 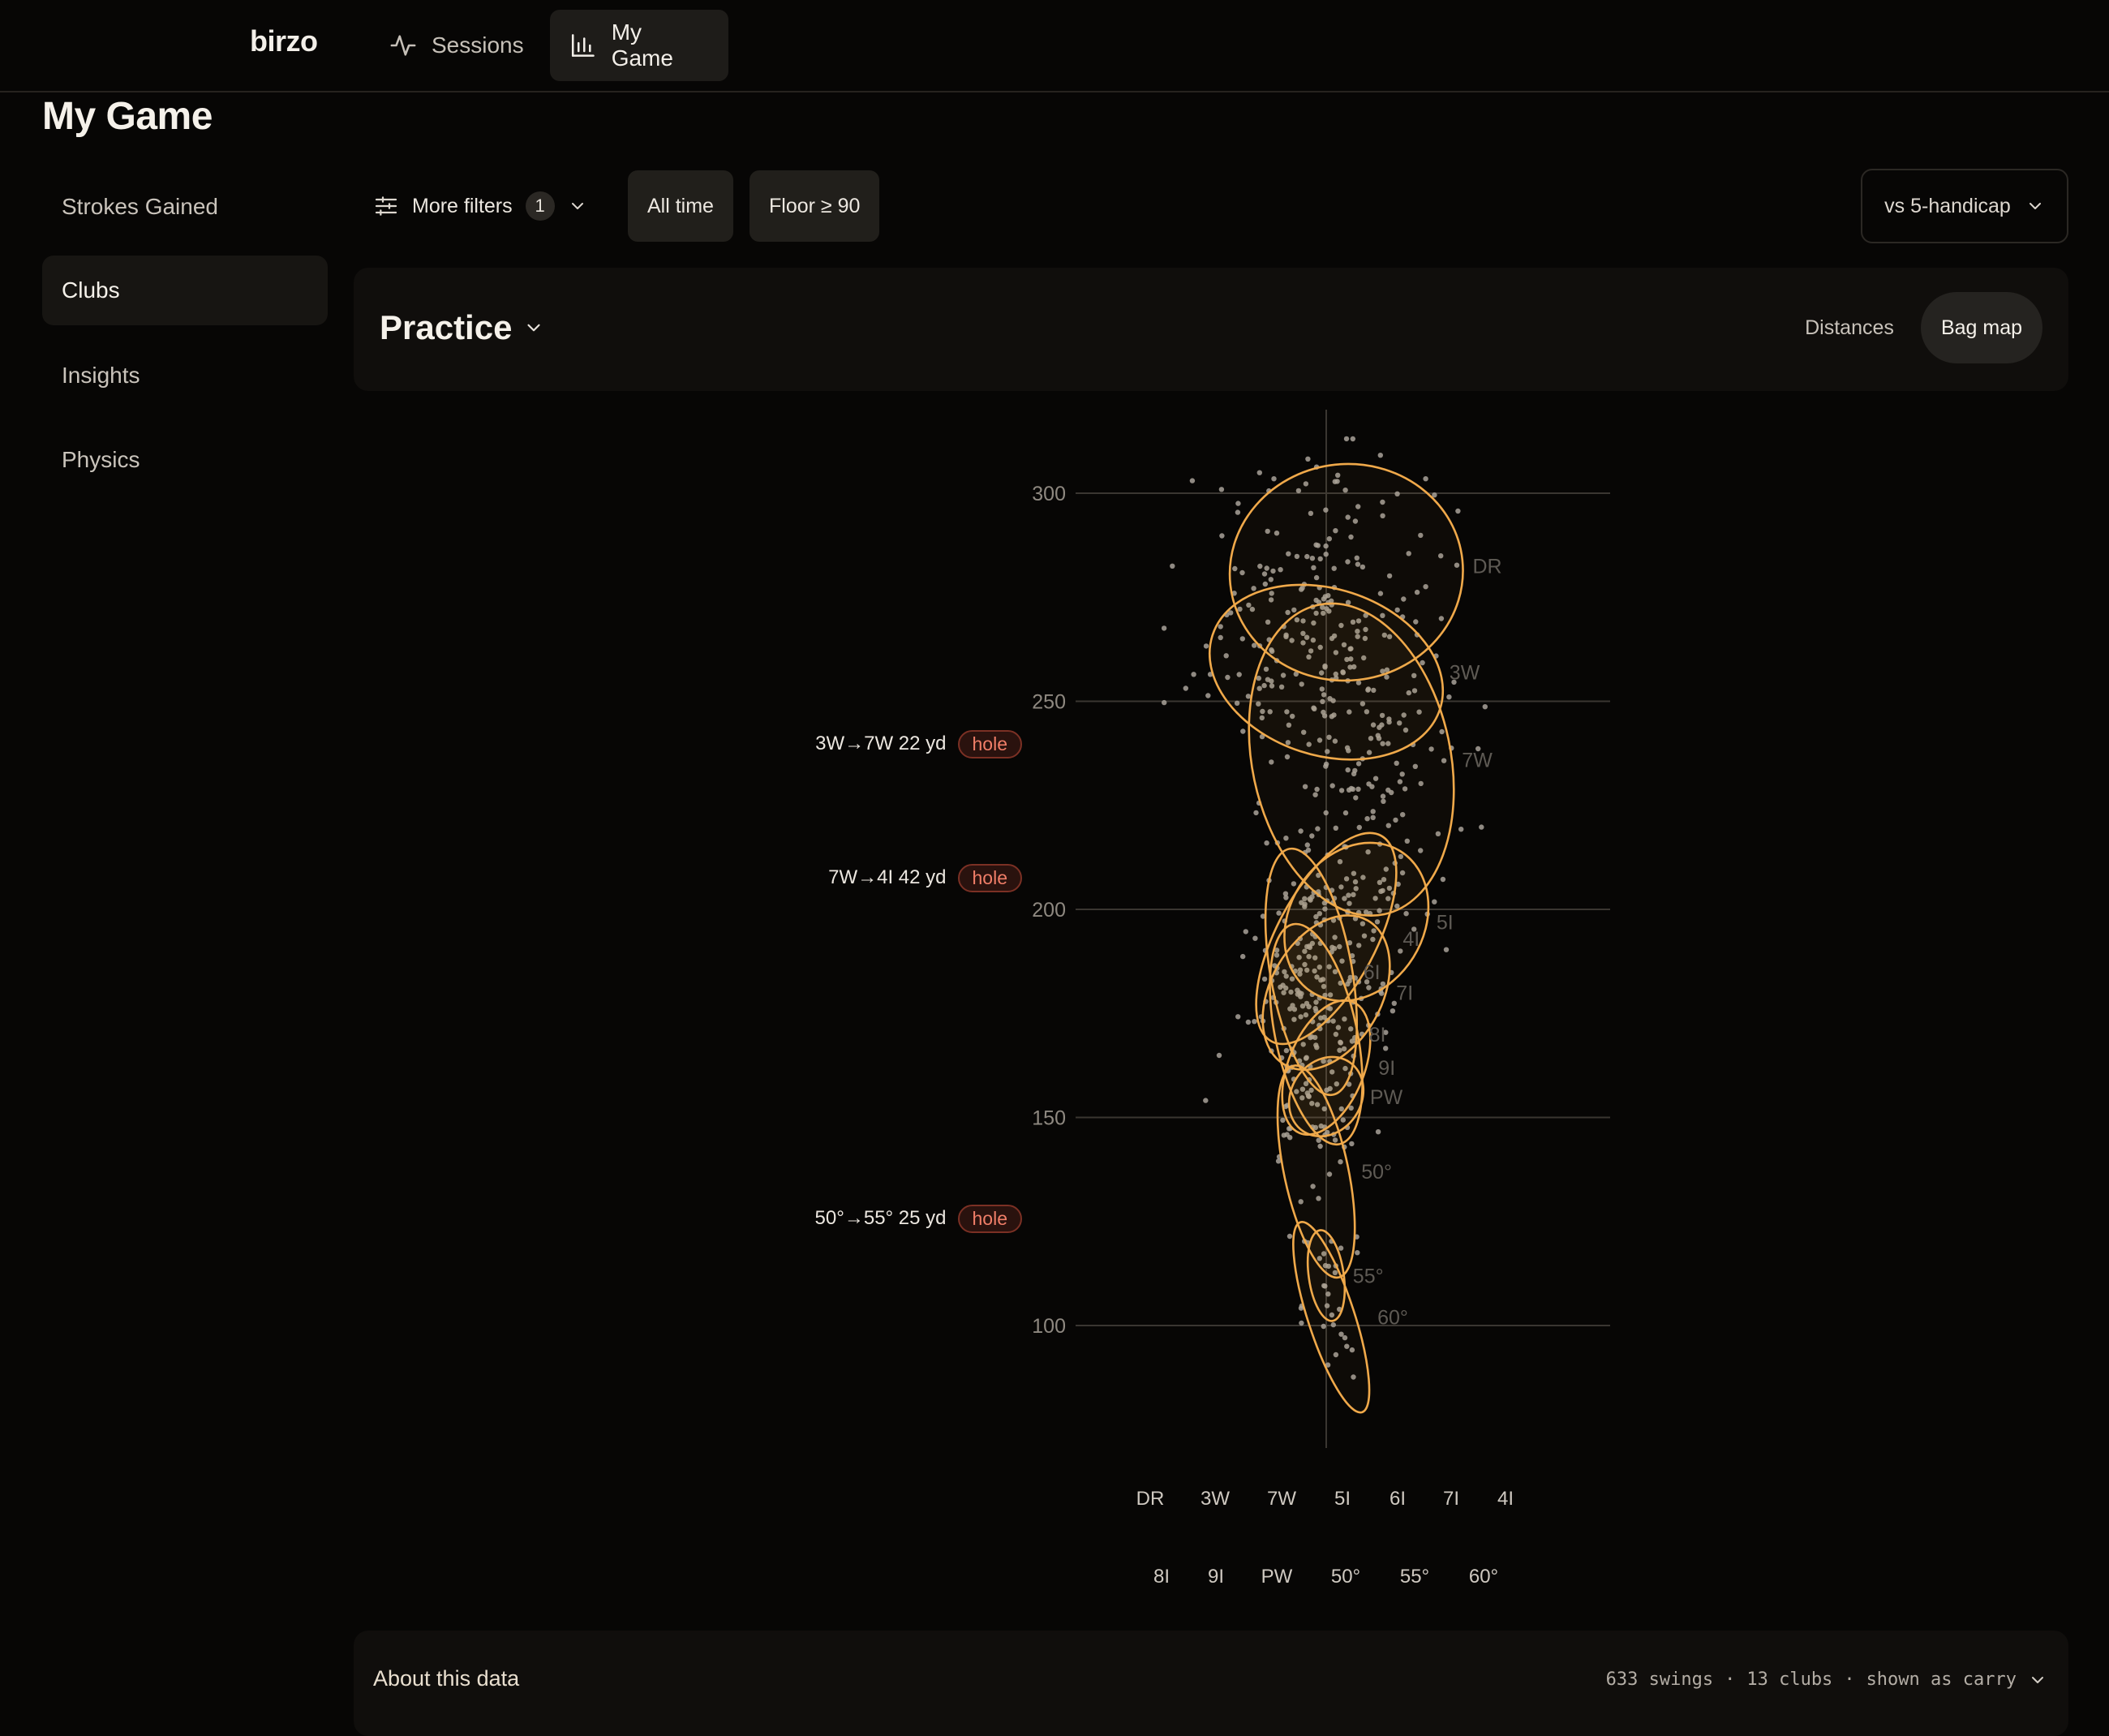 What do you see at coordinates (1281, 1499) in the screenshot?
I see `legend-club-label: 7W` at bounding box center [1281, 1499].